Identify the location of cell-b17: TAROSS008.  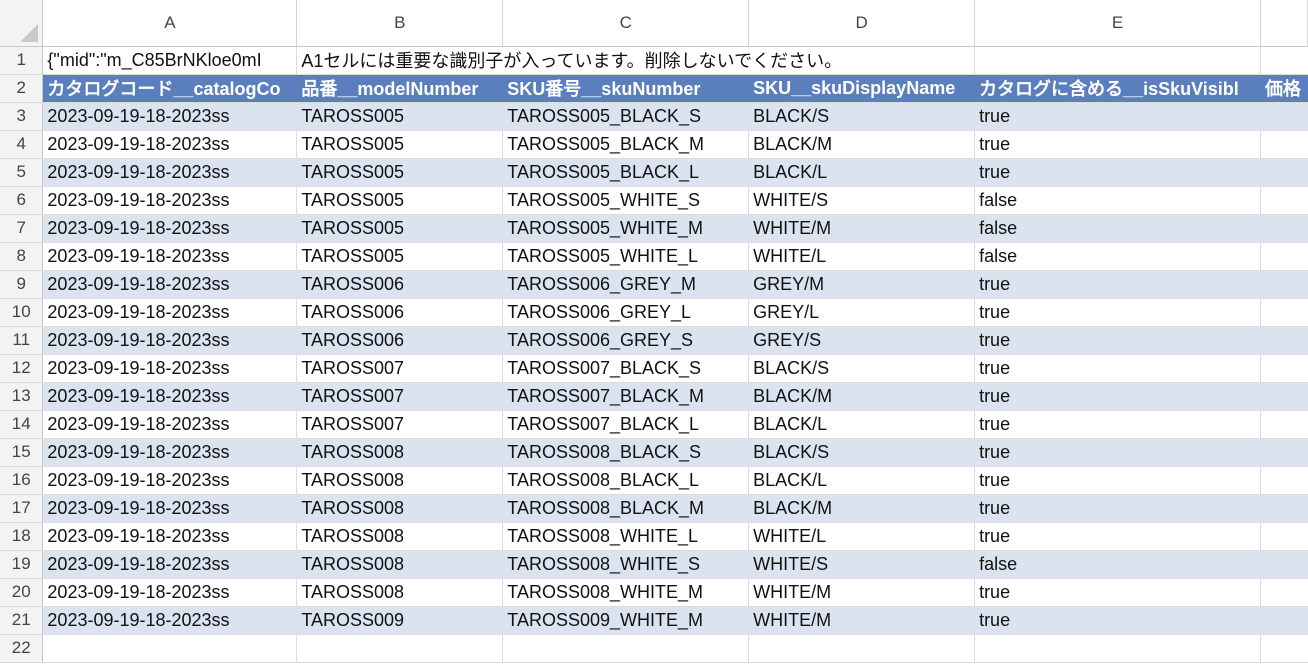
(400, 508).